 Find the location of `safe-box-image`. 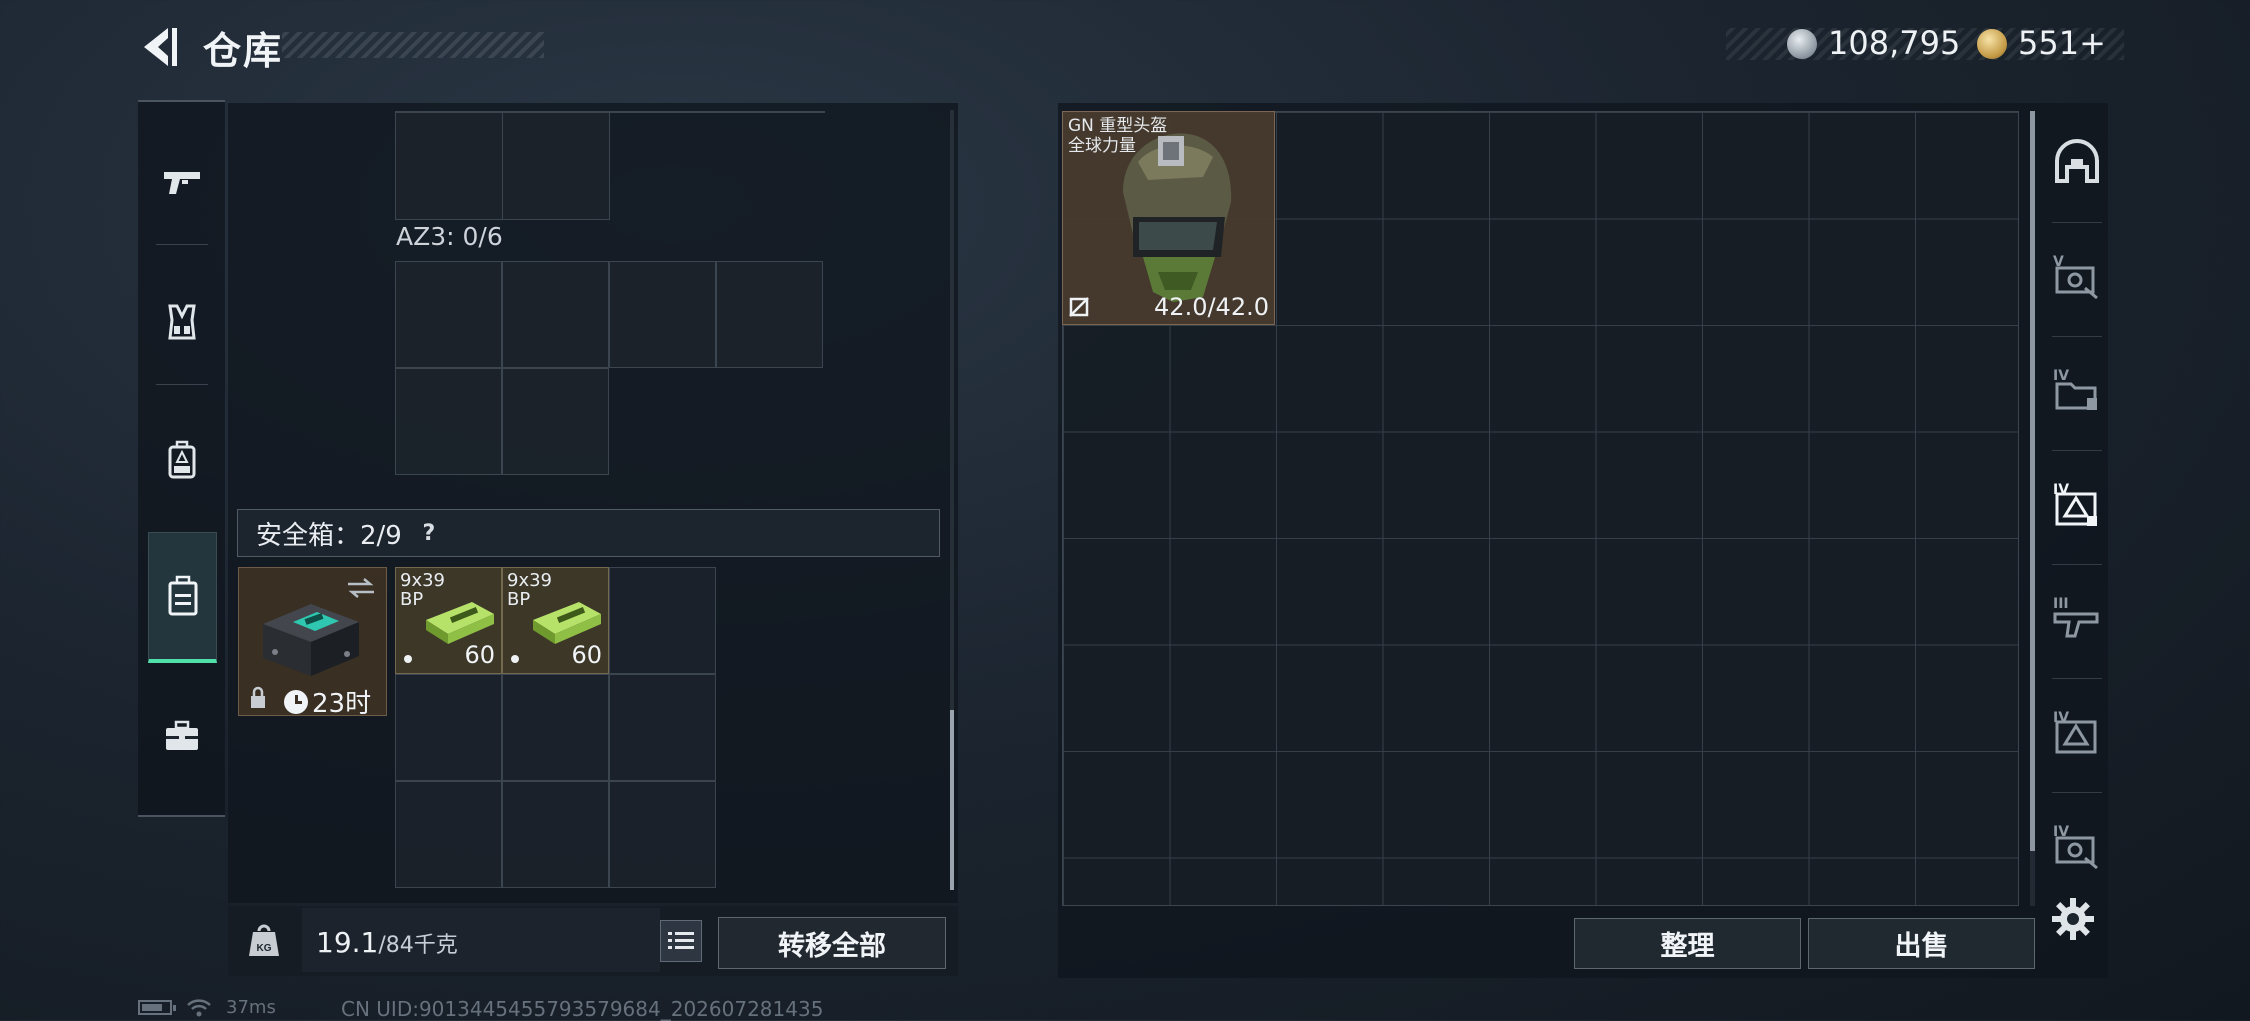

safe-box-image is located at coordinates (311, 640).